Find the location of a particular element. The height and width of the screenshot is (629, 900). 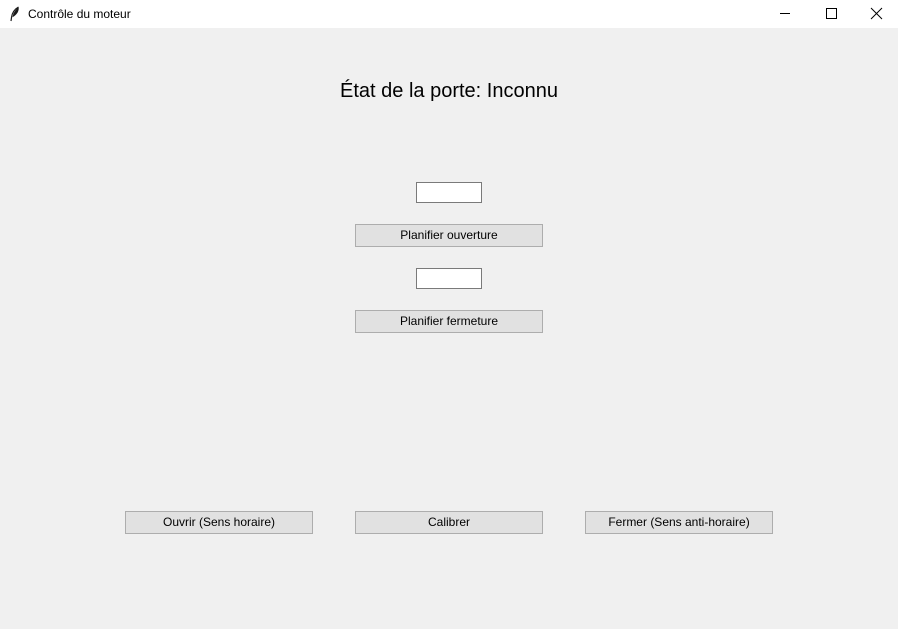

schedule-open-button: Planifier ouverture is located at coordinates (449, 235).